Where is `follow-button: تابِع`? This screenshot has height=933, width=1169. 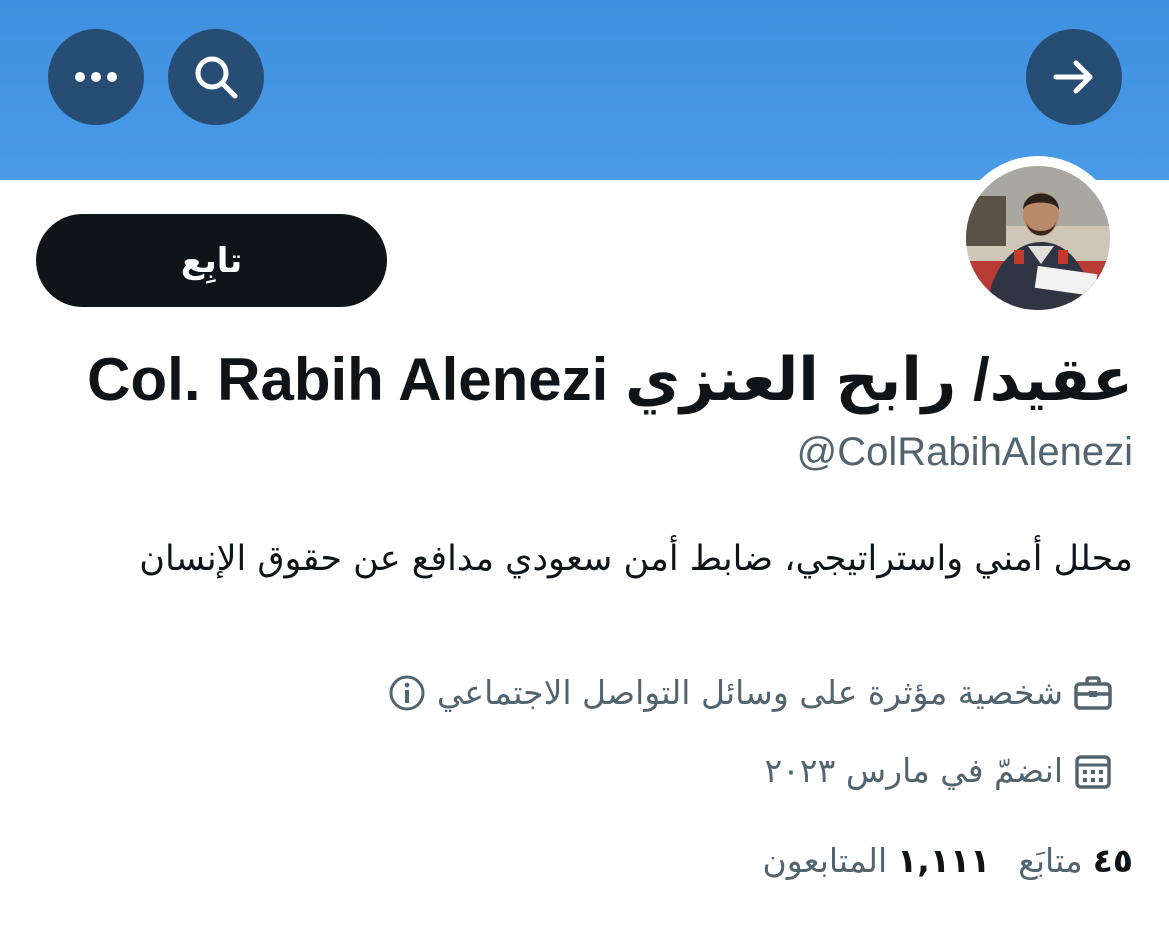
follow-button: تابِع is located at coordinates (211, 260).